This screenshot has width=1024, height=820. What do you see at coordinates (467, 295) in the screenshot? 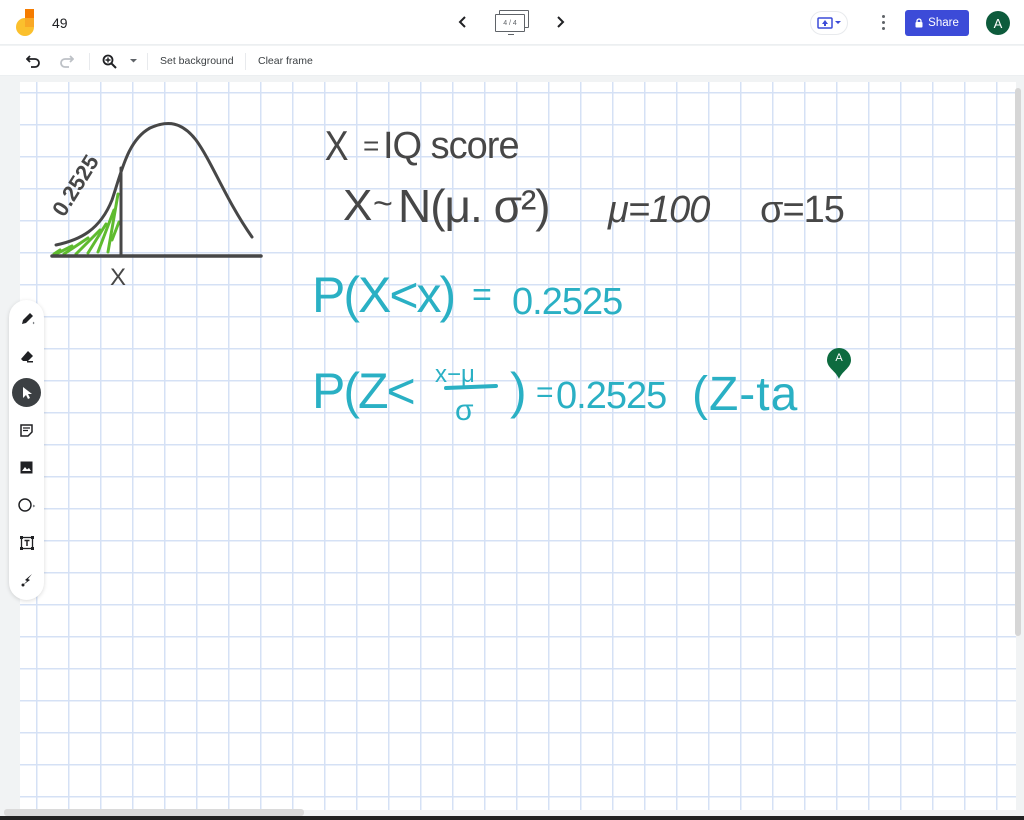
I see `line-probability: P(X<x) = 0.2525` at bounding box center [467, 295].